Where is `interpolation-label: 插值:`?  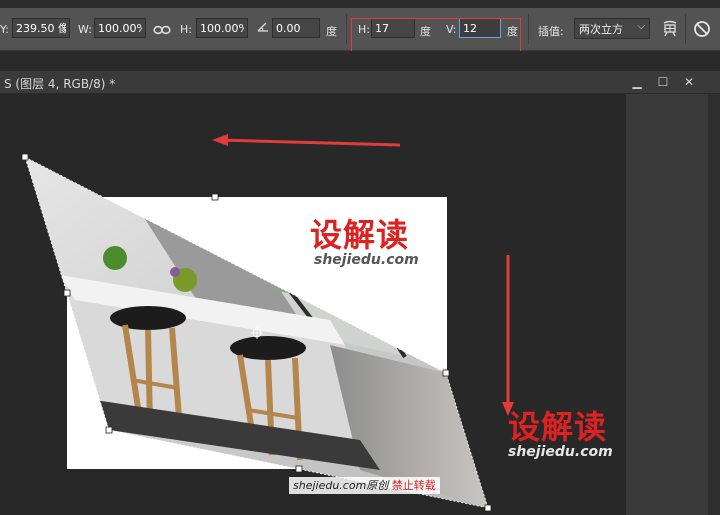
interpolation-label: 插值: is located at coordinates (551, 31).